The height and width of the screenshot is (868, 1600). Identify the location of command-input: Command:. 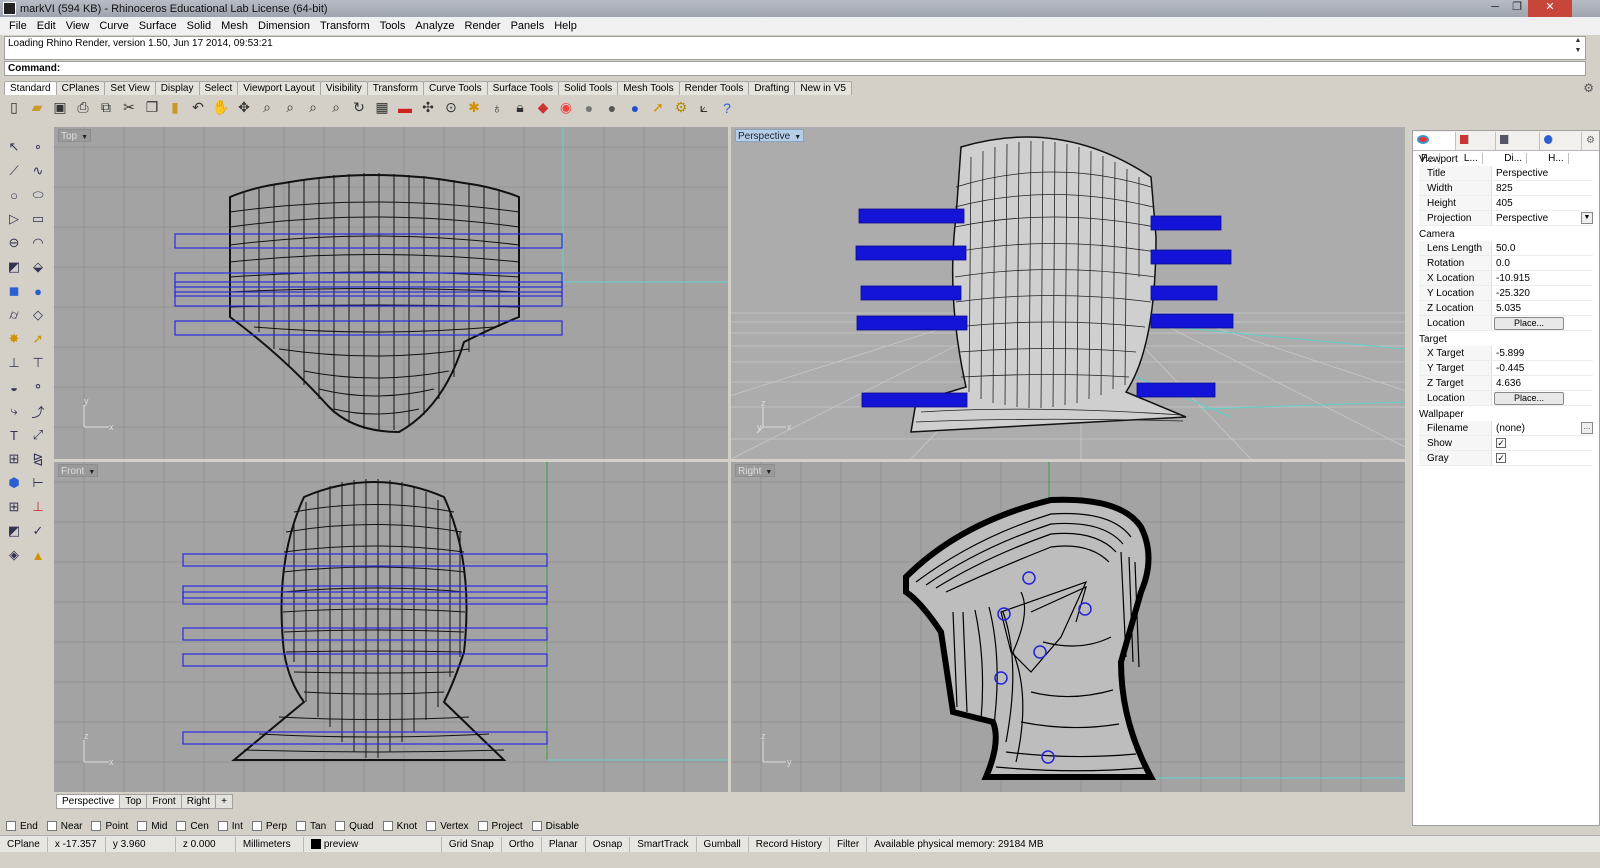
(795, 68).